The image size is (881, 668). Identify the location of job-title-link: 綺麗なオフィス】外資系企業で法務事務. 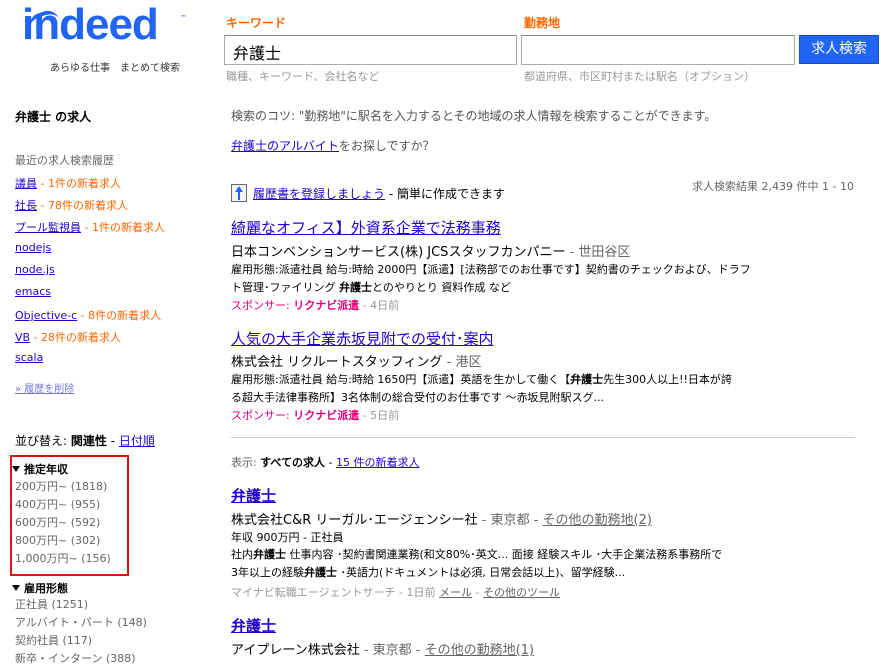
(366, 227).